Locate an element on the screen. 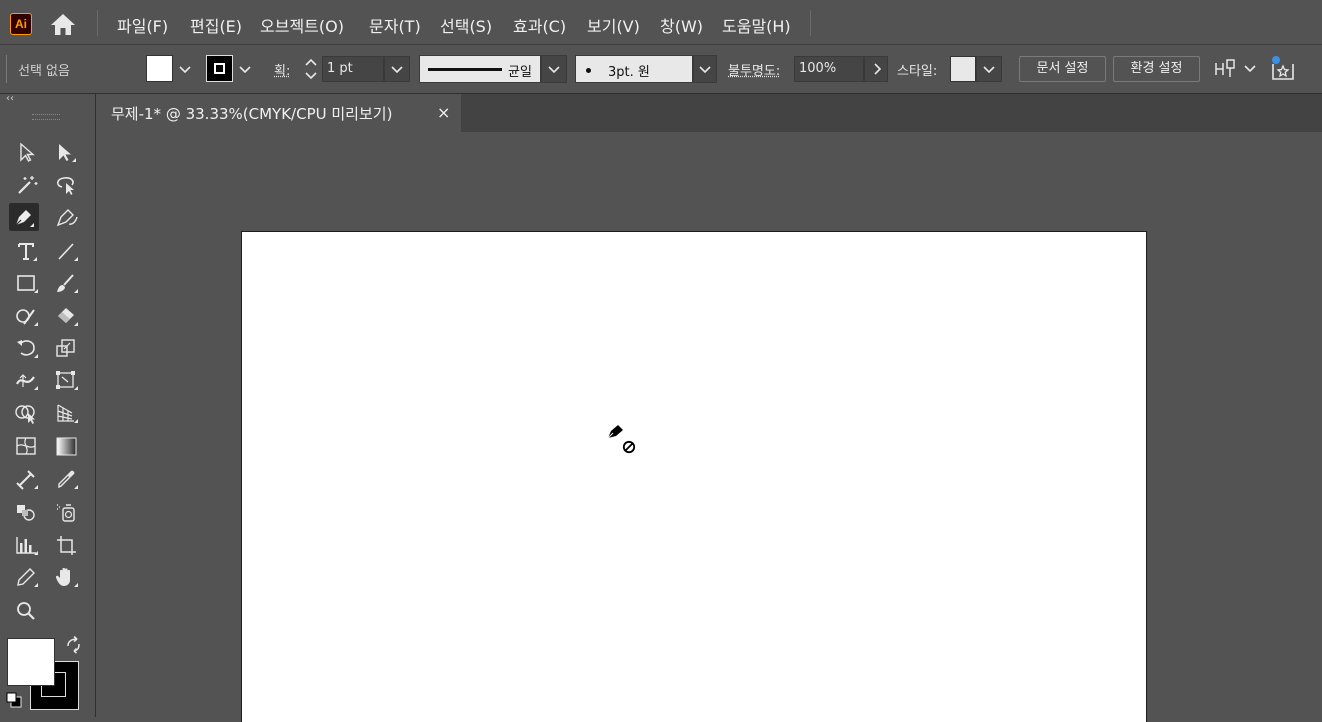 The width and height of the screenshot is (1322, 722). column-graph-tool is located at coordinates (27, 545).